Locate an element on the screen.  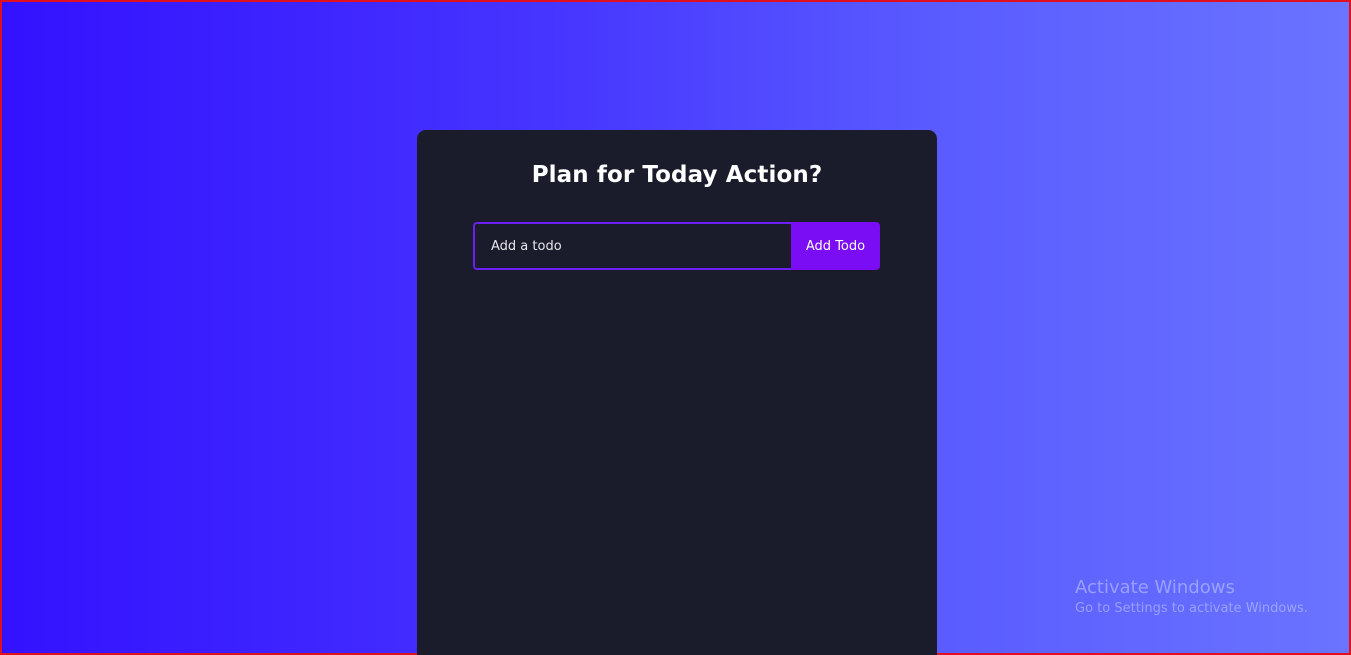
watermark-title: Activate Windows is located at coordinates (1155, 587).